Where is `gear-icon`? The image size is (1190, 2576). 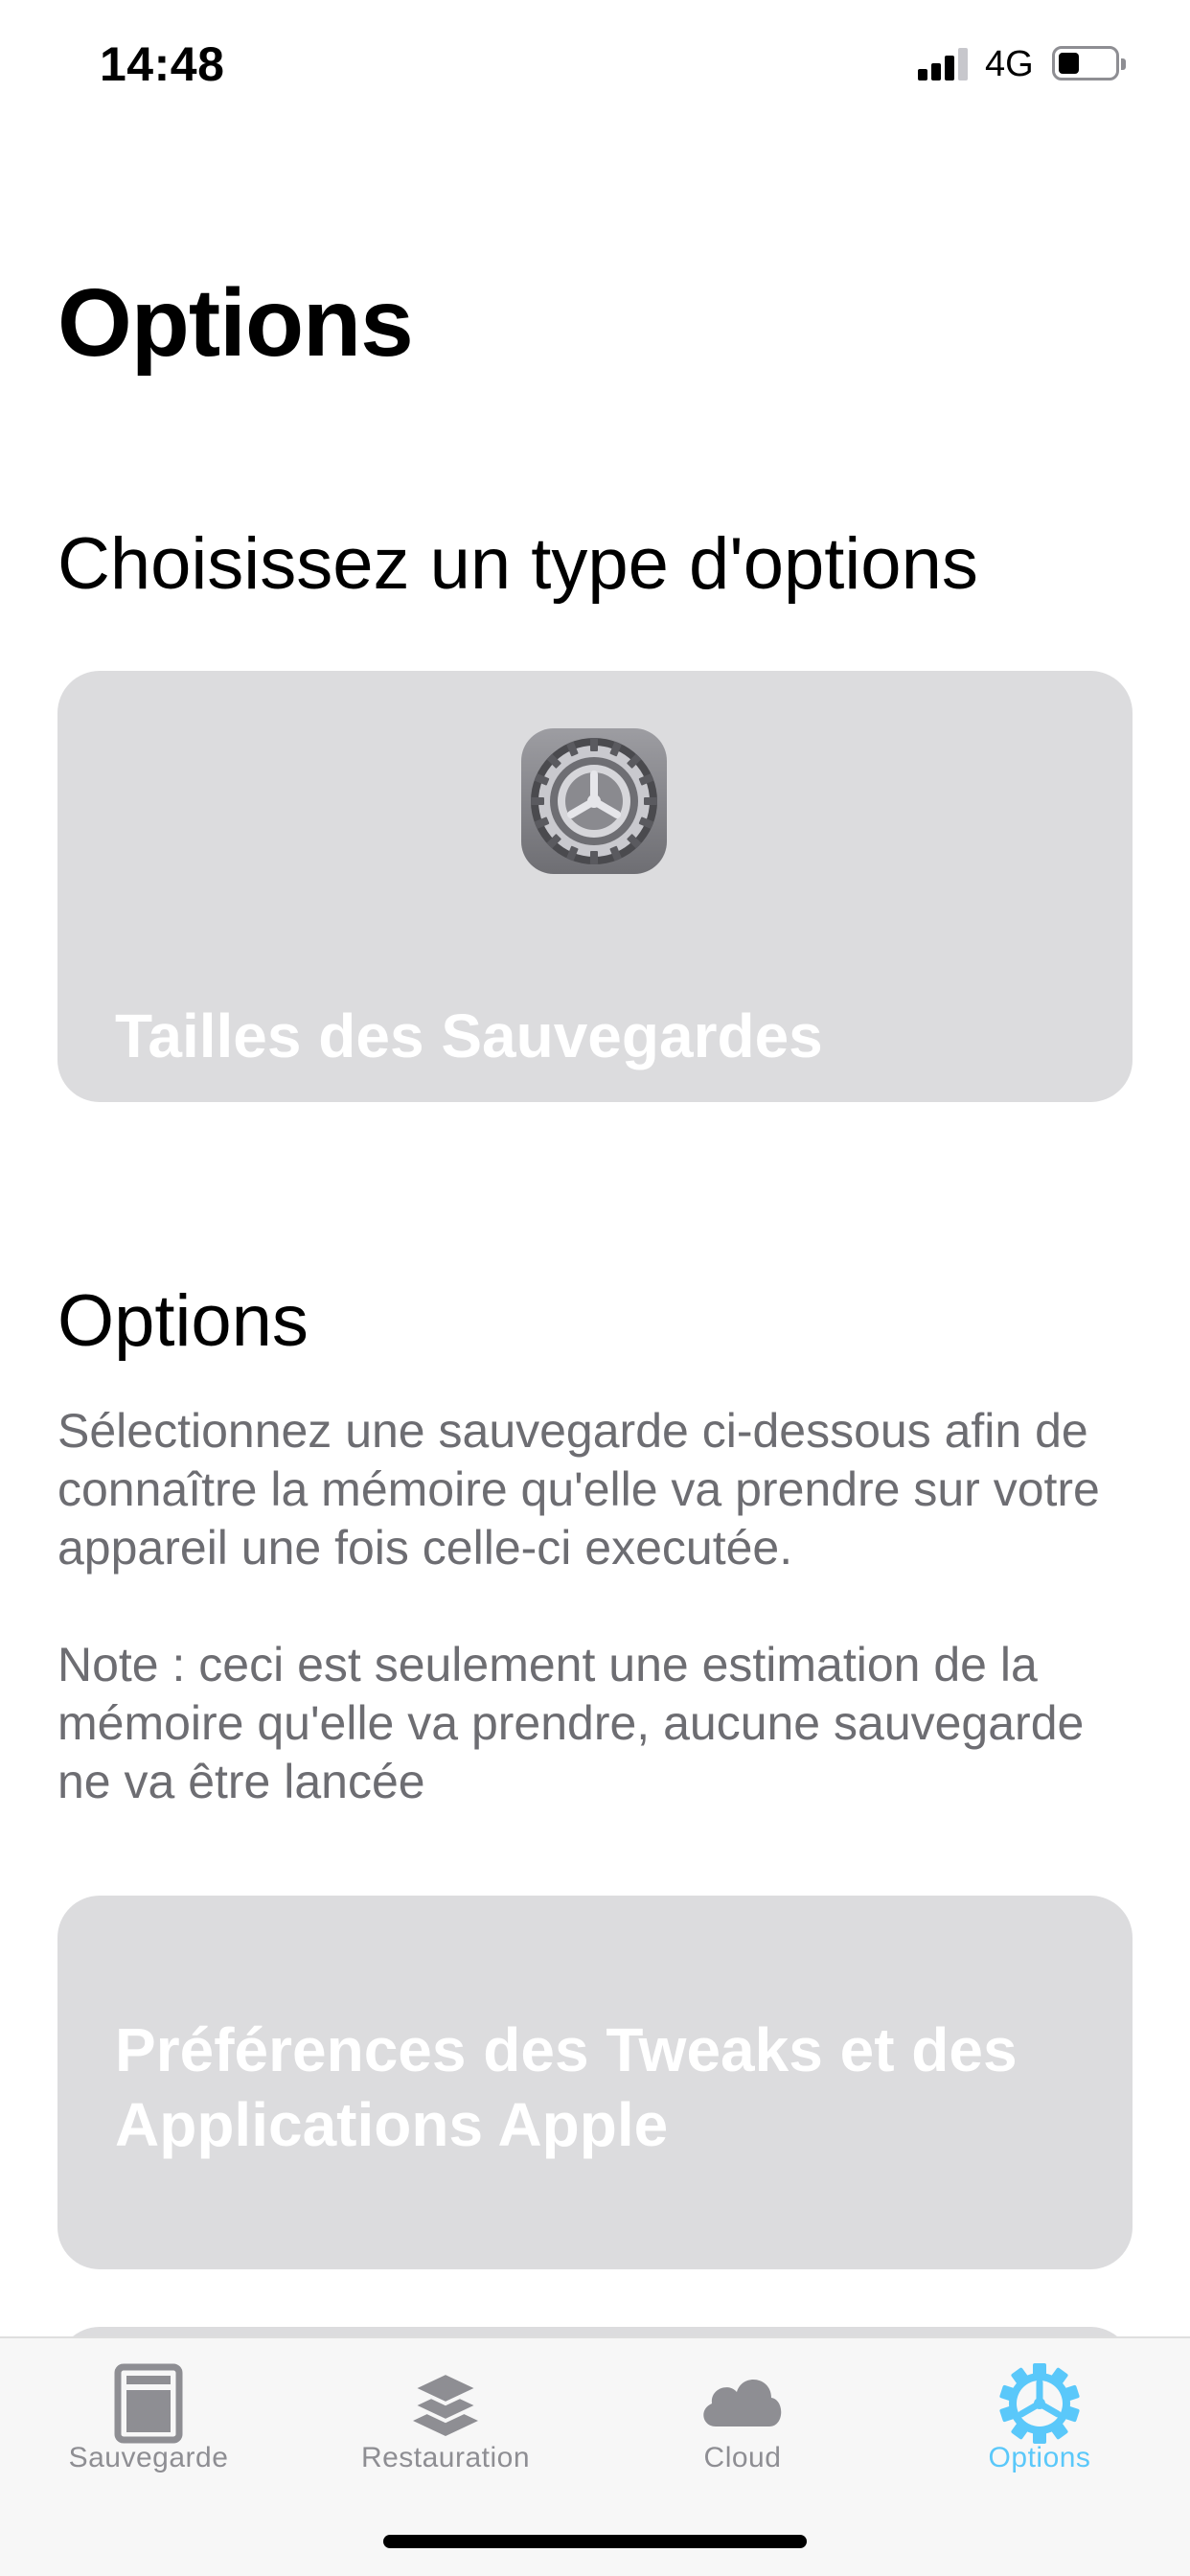 gear-icon is located at coordinates (1039, 2403).